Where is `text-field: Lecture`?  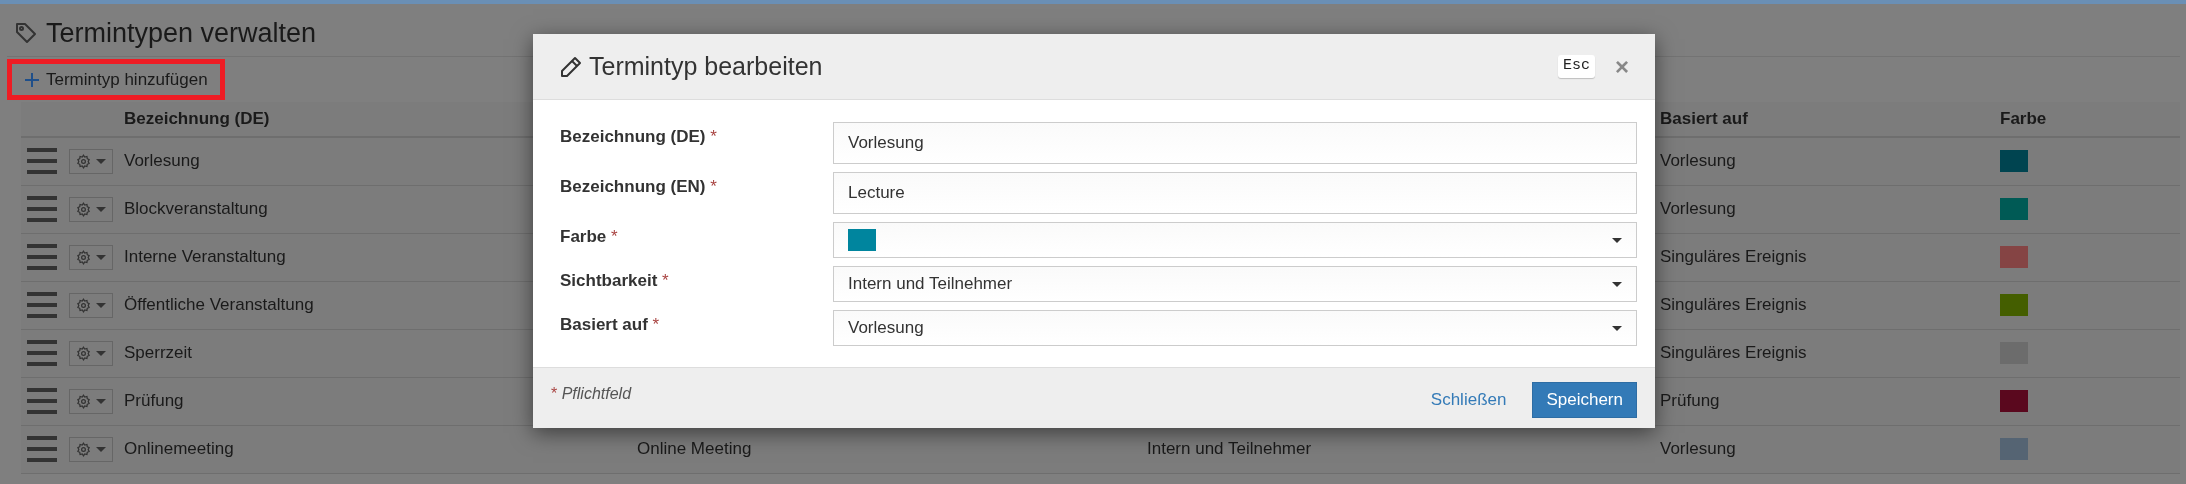
text-field: Lecture is located at coordinates (1235, 193).